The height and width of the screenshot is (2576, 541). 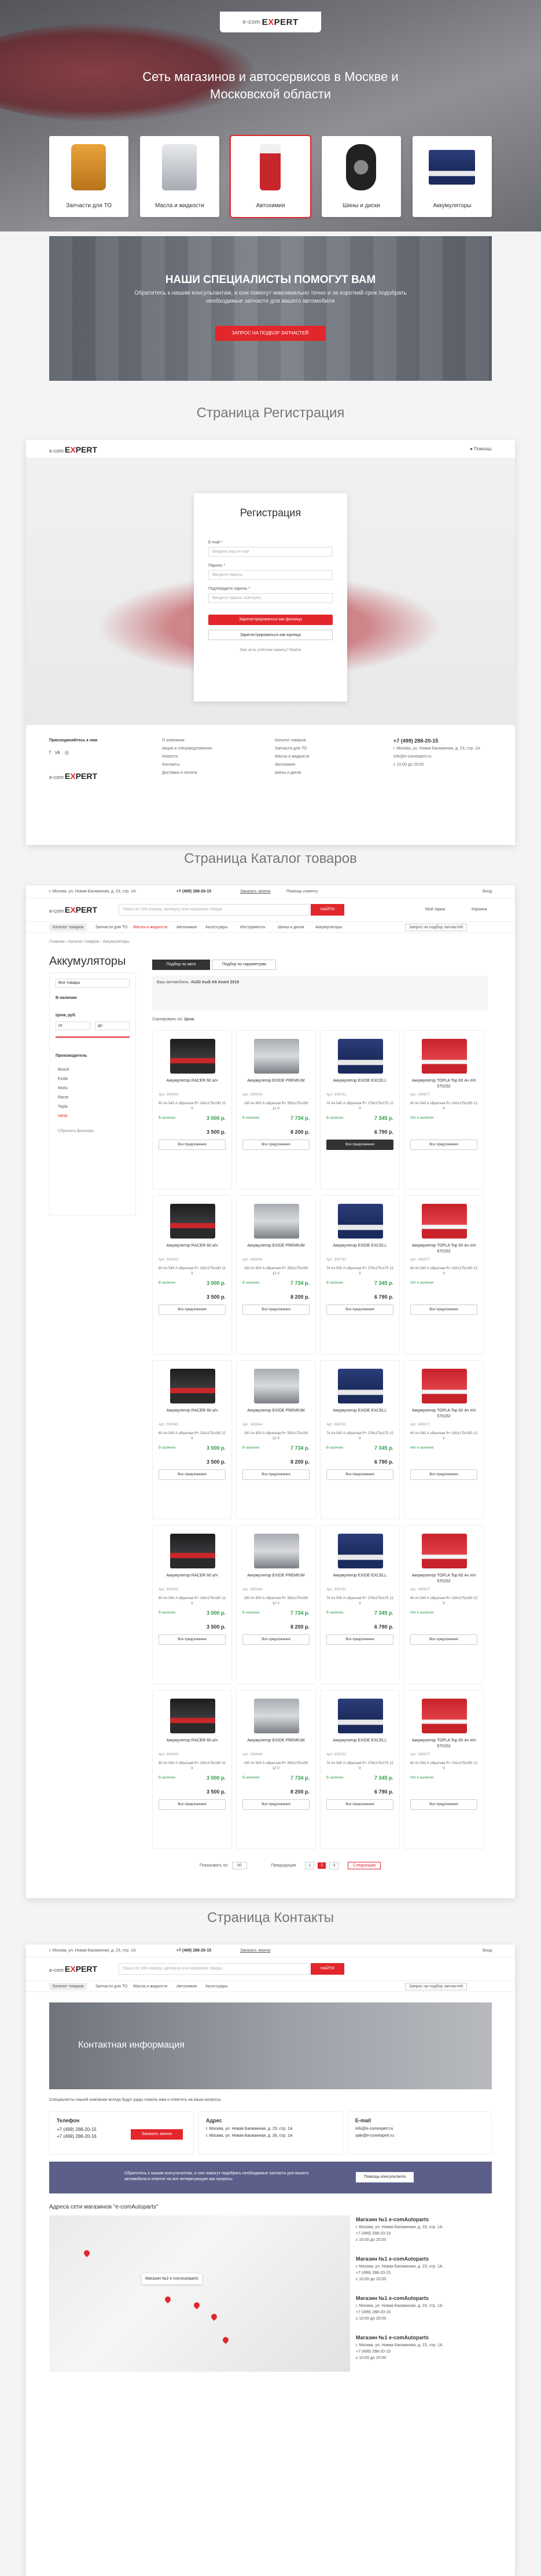 What do you see at coordinates (173, 1019) in the screenshot?
I see `sort-control: Сортировать по: Цена` at bounding box center [173, 1019].